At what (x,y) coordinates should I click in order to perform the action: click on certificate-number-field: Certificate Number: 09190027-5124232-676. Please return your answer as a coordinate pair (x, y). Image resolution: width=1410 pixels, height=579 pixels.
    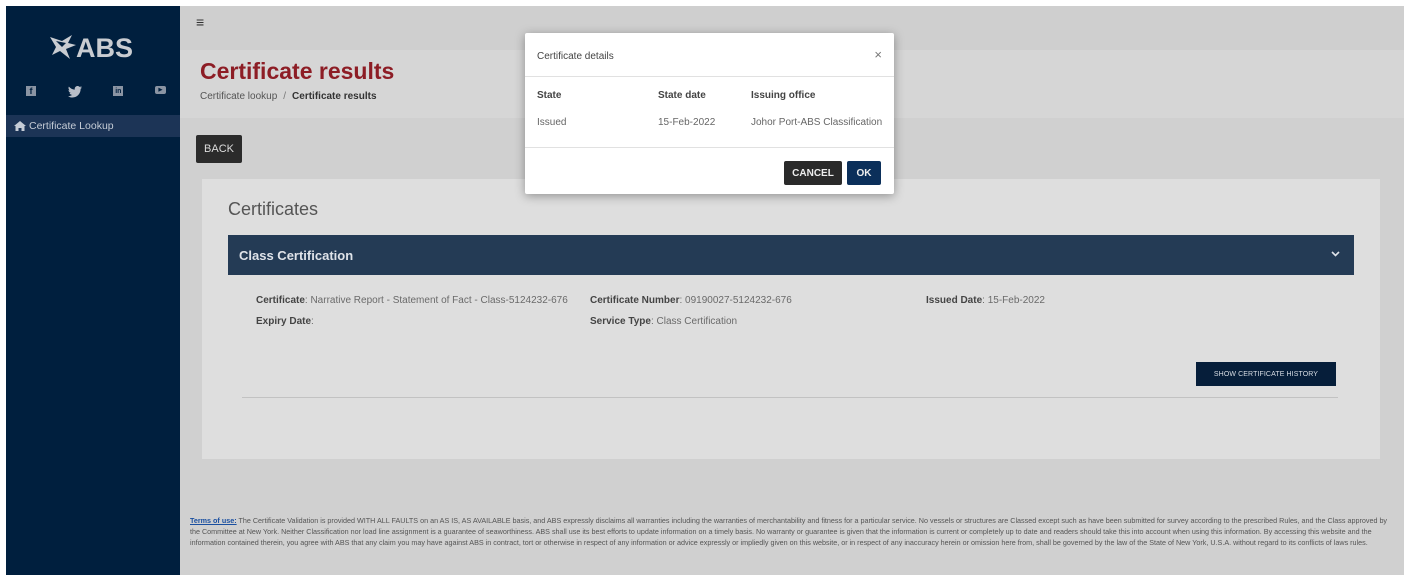
    Looking at the image, I should click on (691, 300).